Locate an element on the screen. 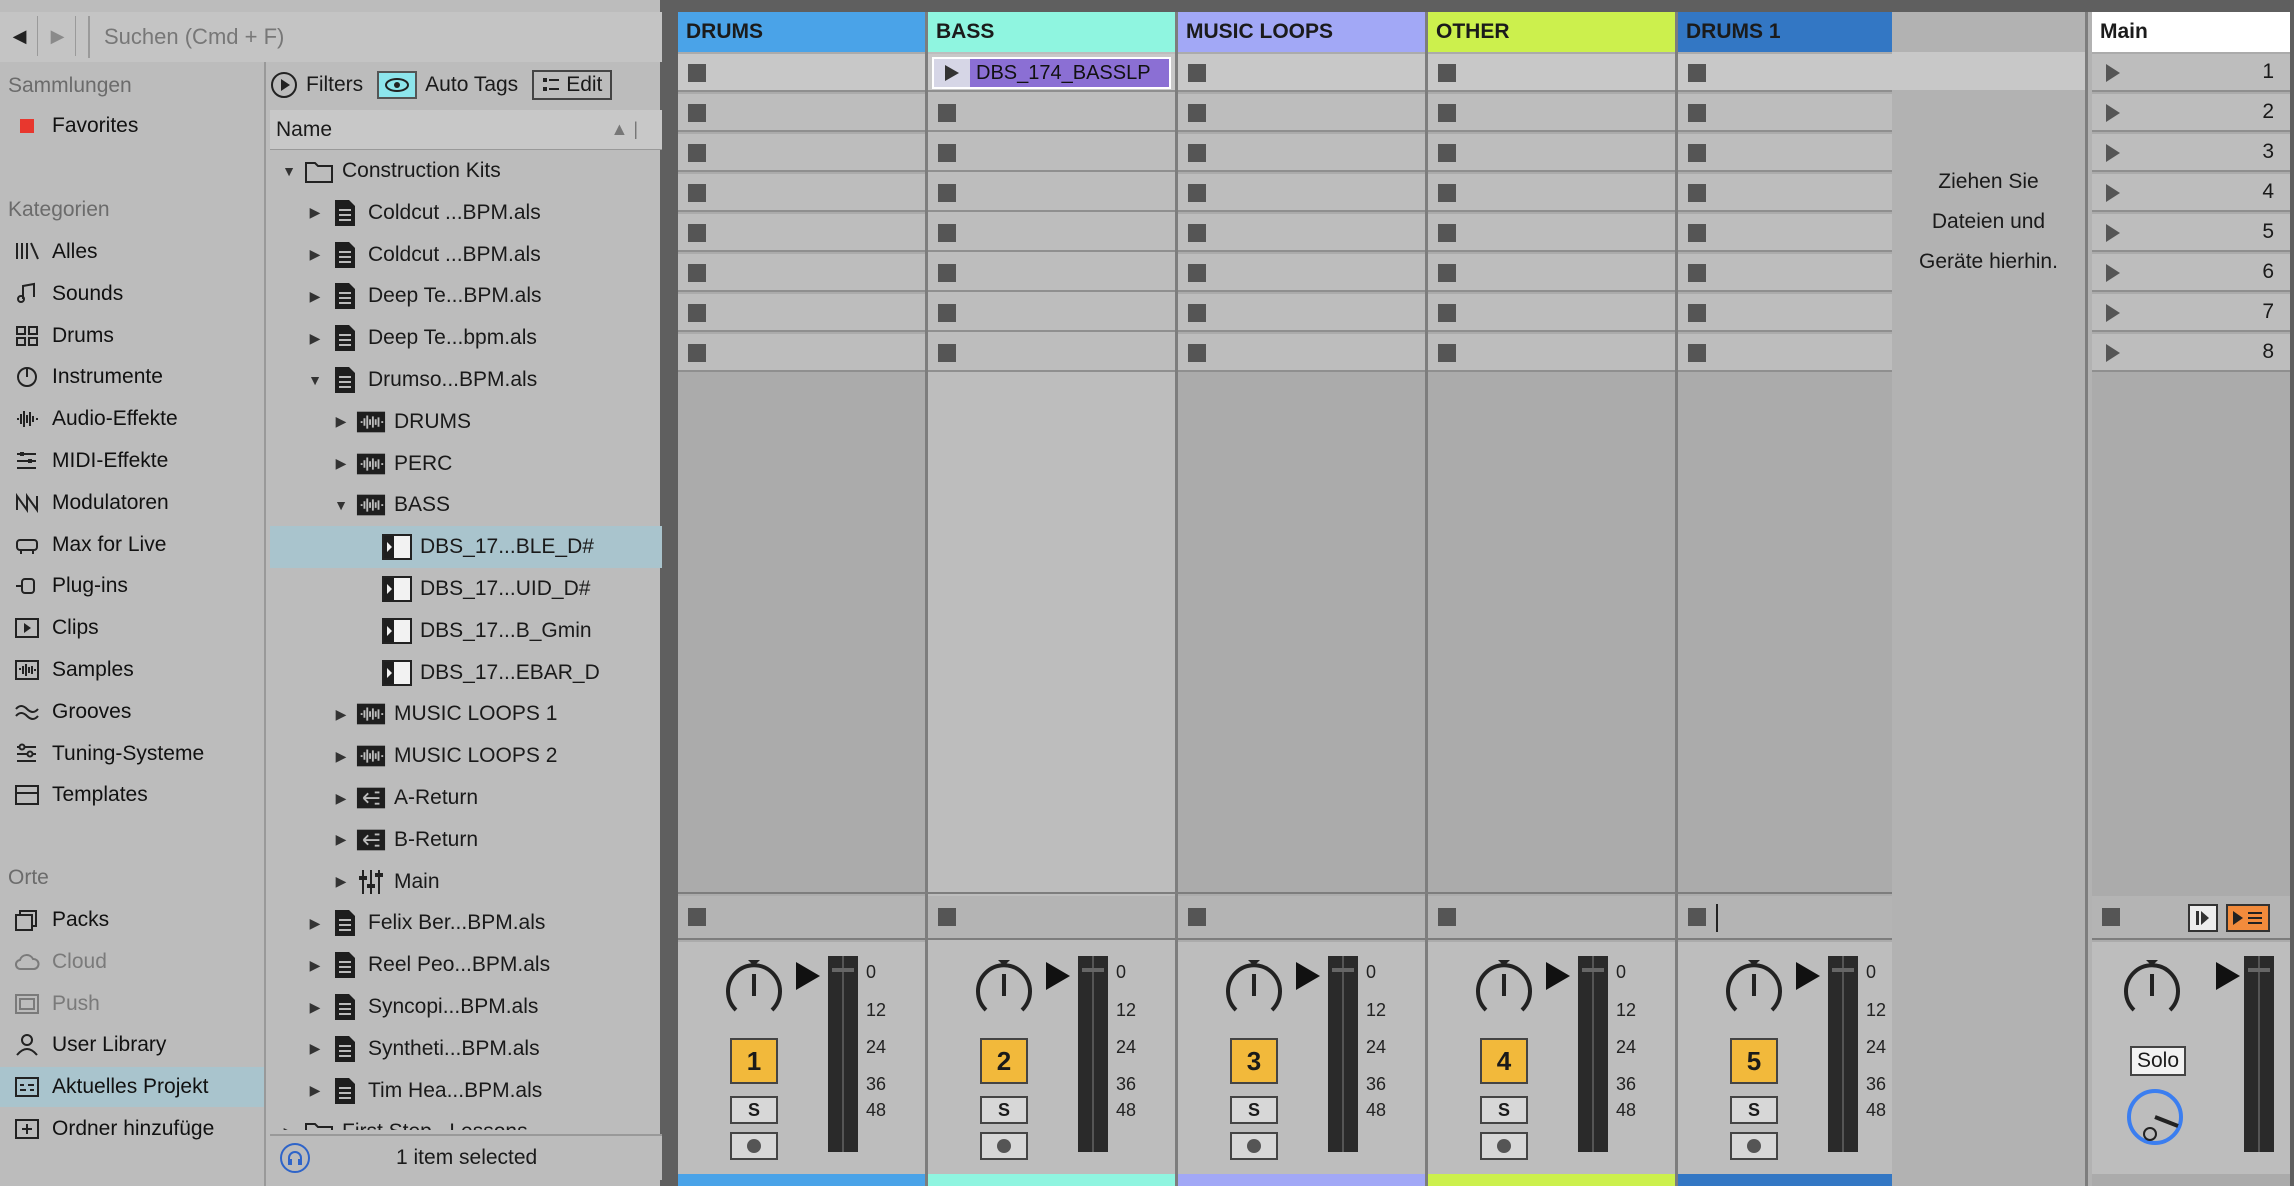 The image size is (2294, 1186). track-activator-button: 2 is located at coordinates (1004, 1061).